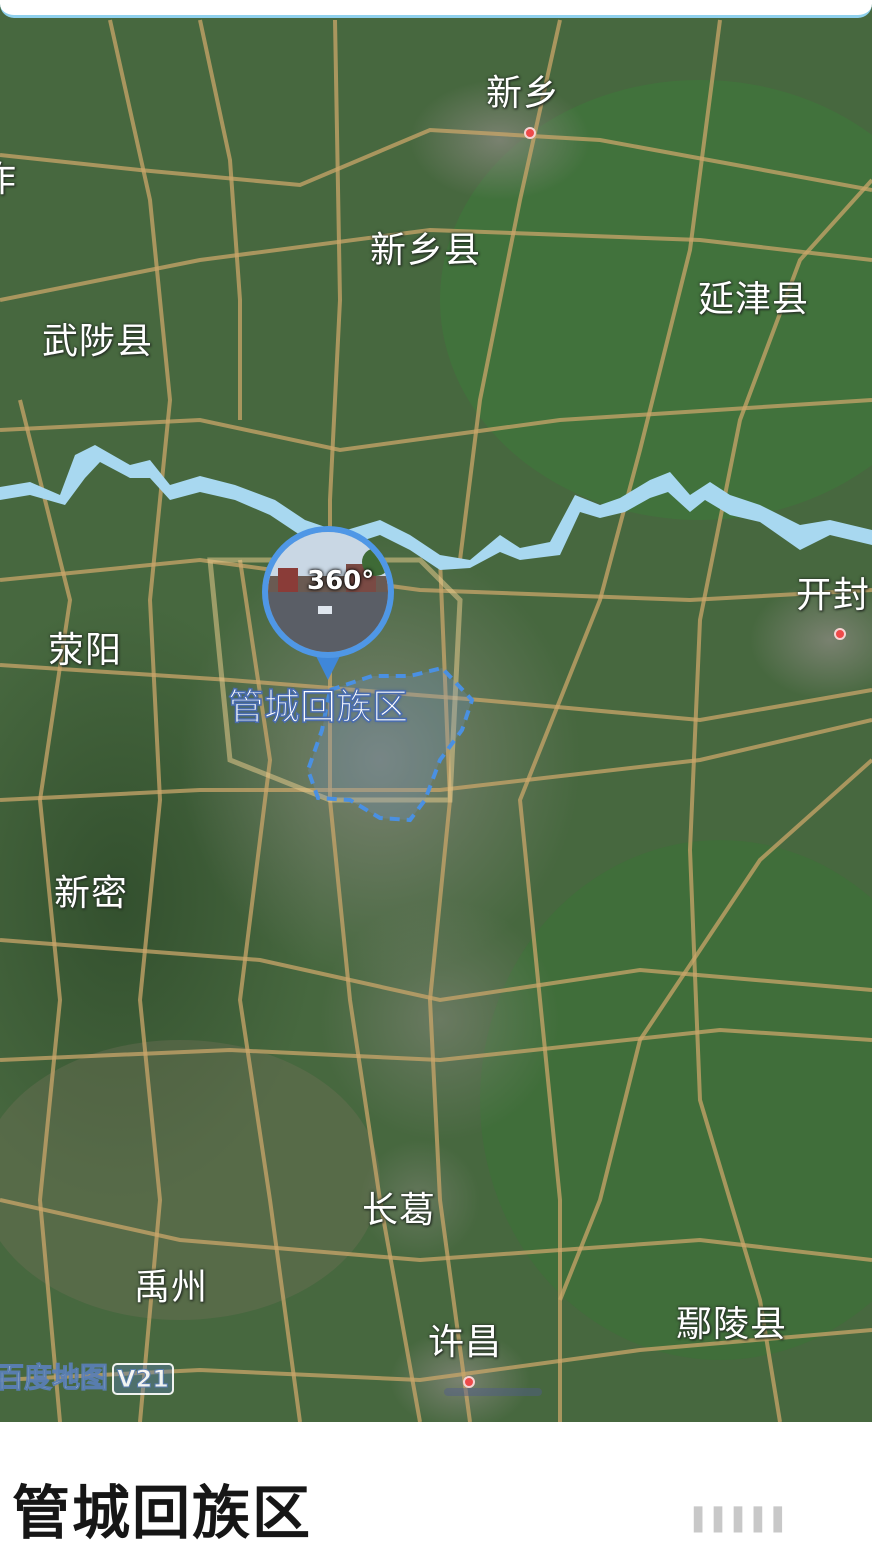 The height and width of the screenshot is (1550, 872). What do you see at coordinates (493, 1392) in the screenshot?
I see `drag-handle` at bounding box center [493, 1392].